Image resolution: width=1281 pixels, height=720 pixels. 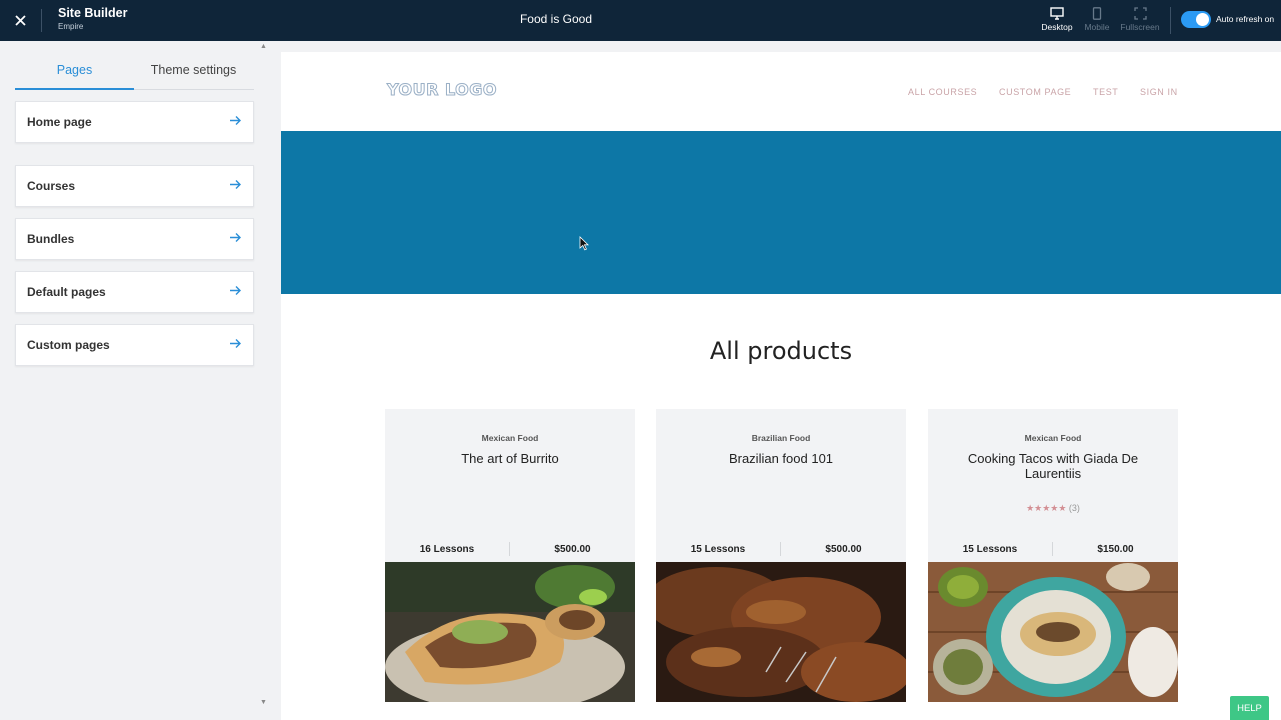 What do you see at coordinates (1053, 550) in the screenshot?
I see `product-meta: 15 Lessons $150.00` at bounding box center [1053, 550].